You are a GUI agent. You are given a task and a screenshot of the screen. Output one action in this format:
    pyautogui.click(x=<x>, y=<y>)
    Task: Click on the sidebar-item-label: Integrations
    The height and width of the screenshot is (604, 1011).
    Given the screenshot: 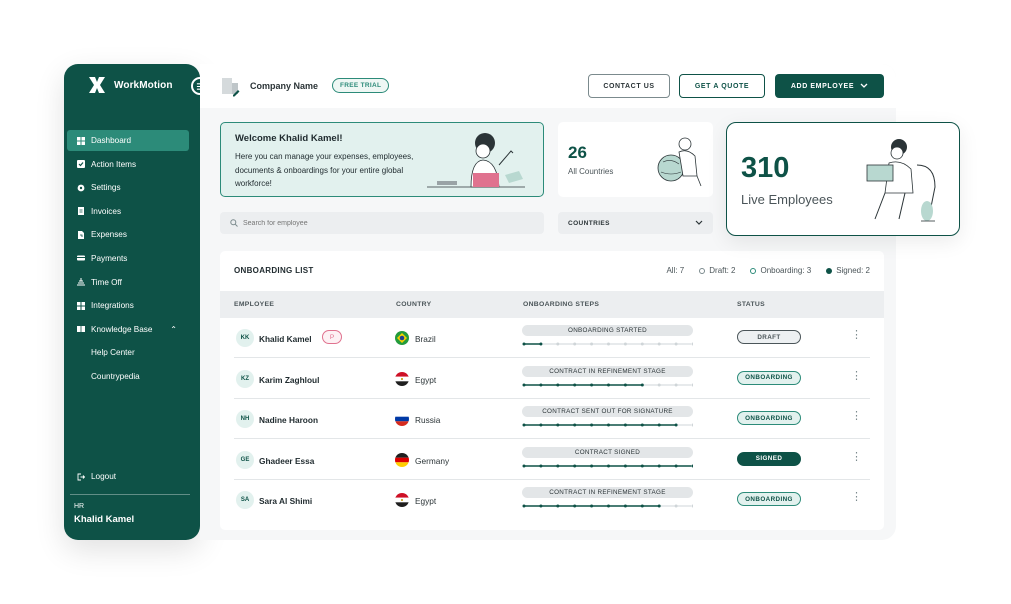 What is the action you would take?
    pyautogui.click(x=112, y=306)
    